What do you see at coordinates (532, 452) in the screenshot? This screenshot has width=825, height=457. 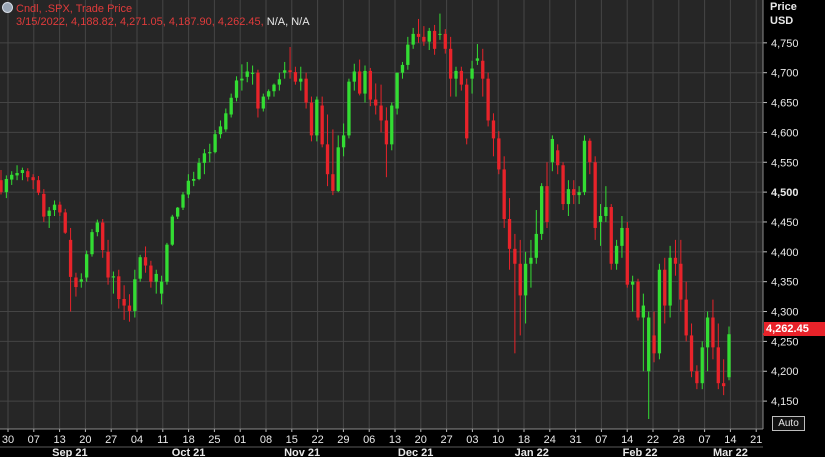 I see `x-month-label: Jan 22` at bounding box center [532, 452].